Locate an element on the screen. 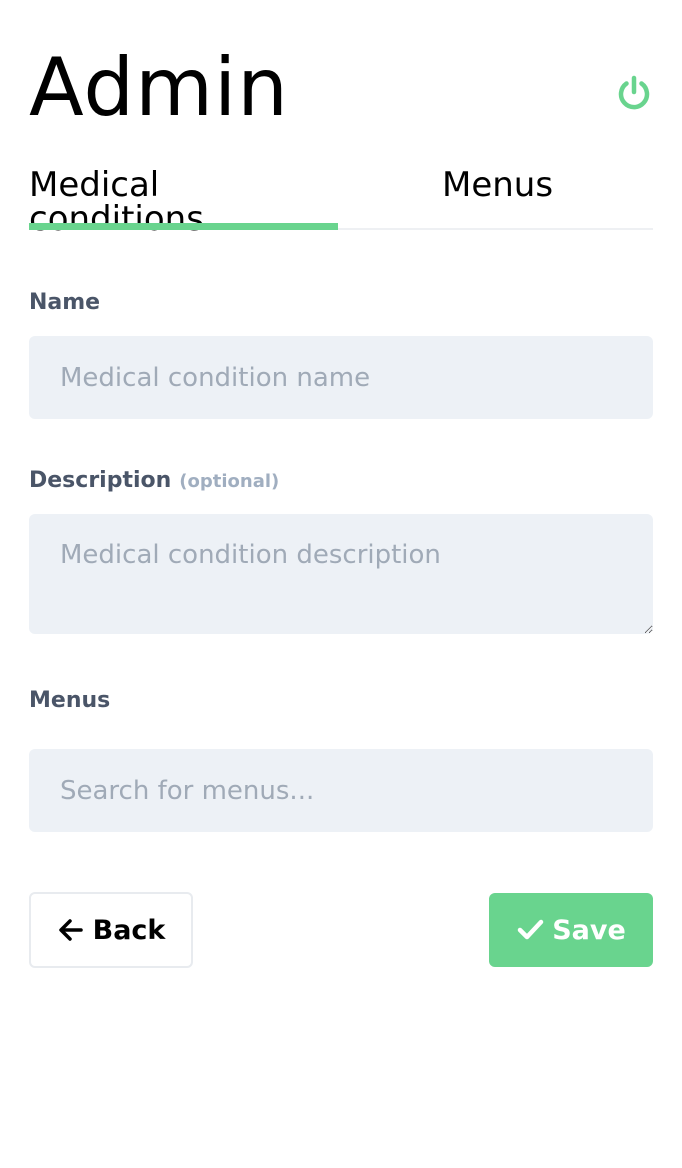 This screenshot has height=1168, width=682. optional-label: (optional) is located at coordinates (229, 481).